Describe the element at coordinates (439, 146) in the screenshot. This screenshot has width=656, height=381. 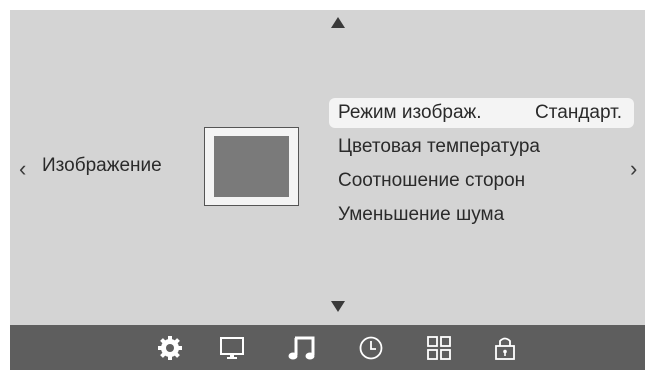
I see `menu-item-label: Цветовая температура` at that location.